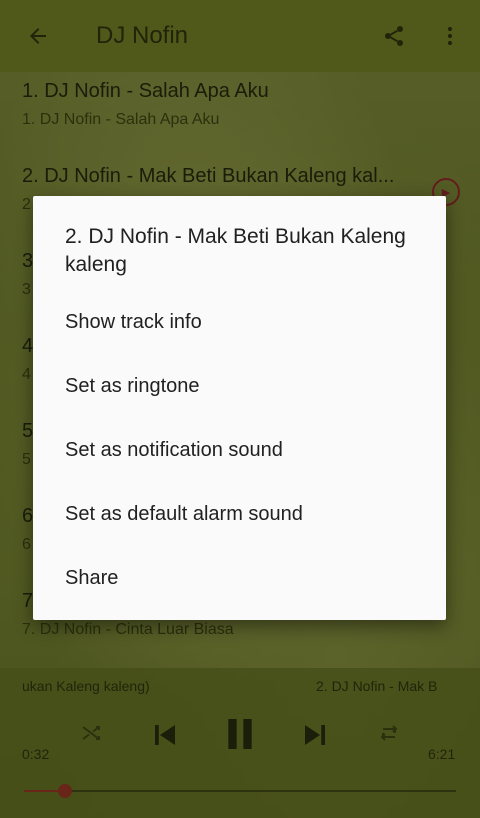  Describe the element at coordinates (184, 514) in the screenshot. I see `menu-item-set-alarm-sound: Set as default alarm sound` at that location.